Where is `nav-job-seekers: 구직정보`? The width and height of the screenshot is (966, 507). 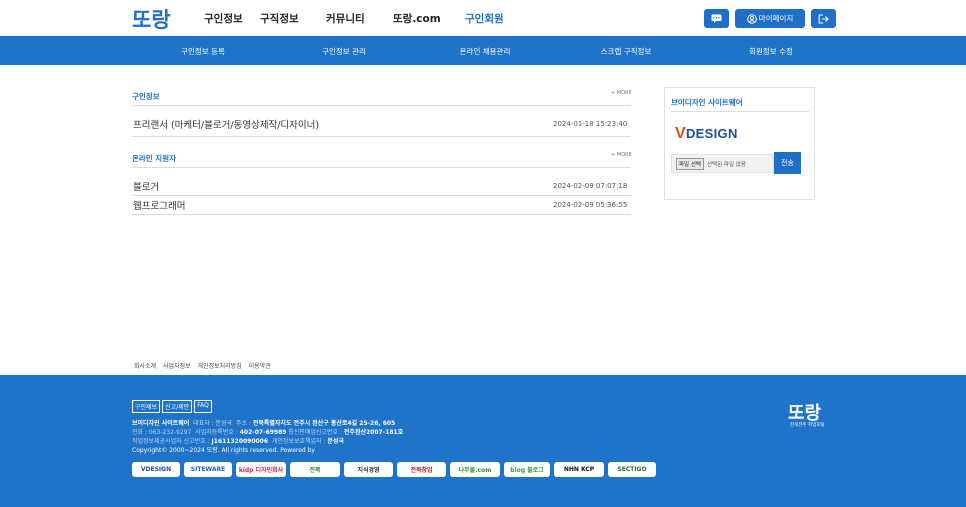
nav-job-seekers: 구직정보 is located at coordinates (279, 18).